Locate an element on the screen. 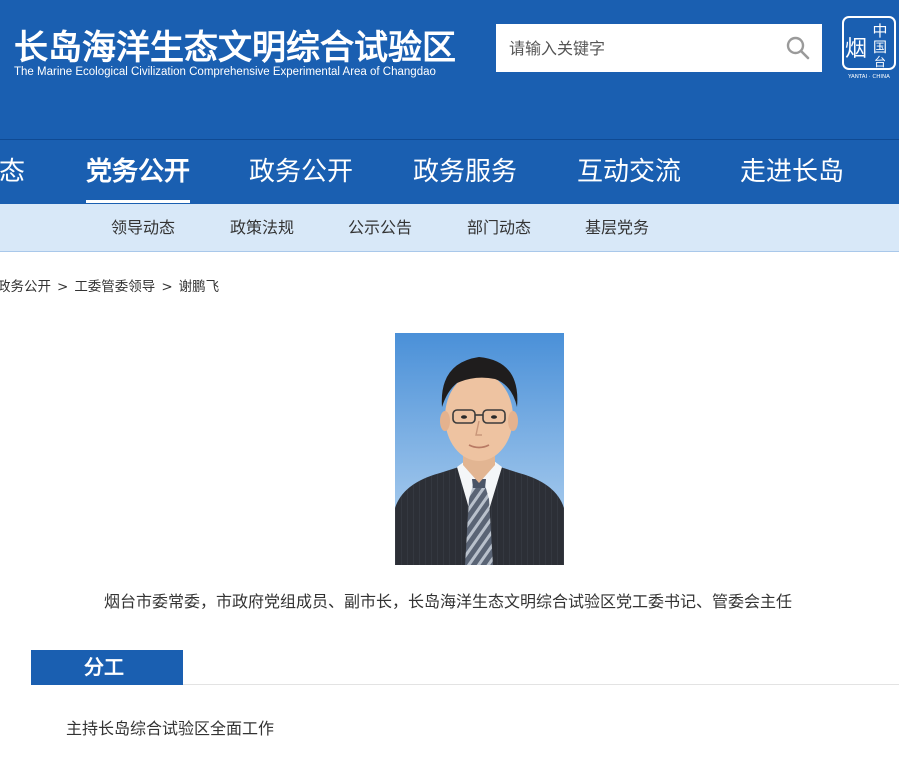 This screenshot has height=766, width=899. search-box is located at coordinates (659, 48).